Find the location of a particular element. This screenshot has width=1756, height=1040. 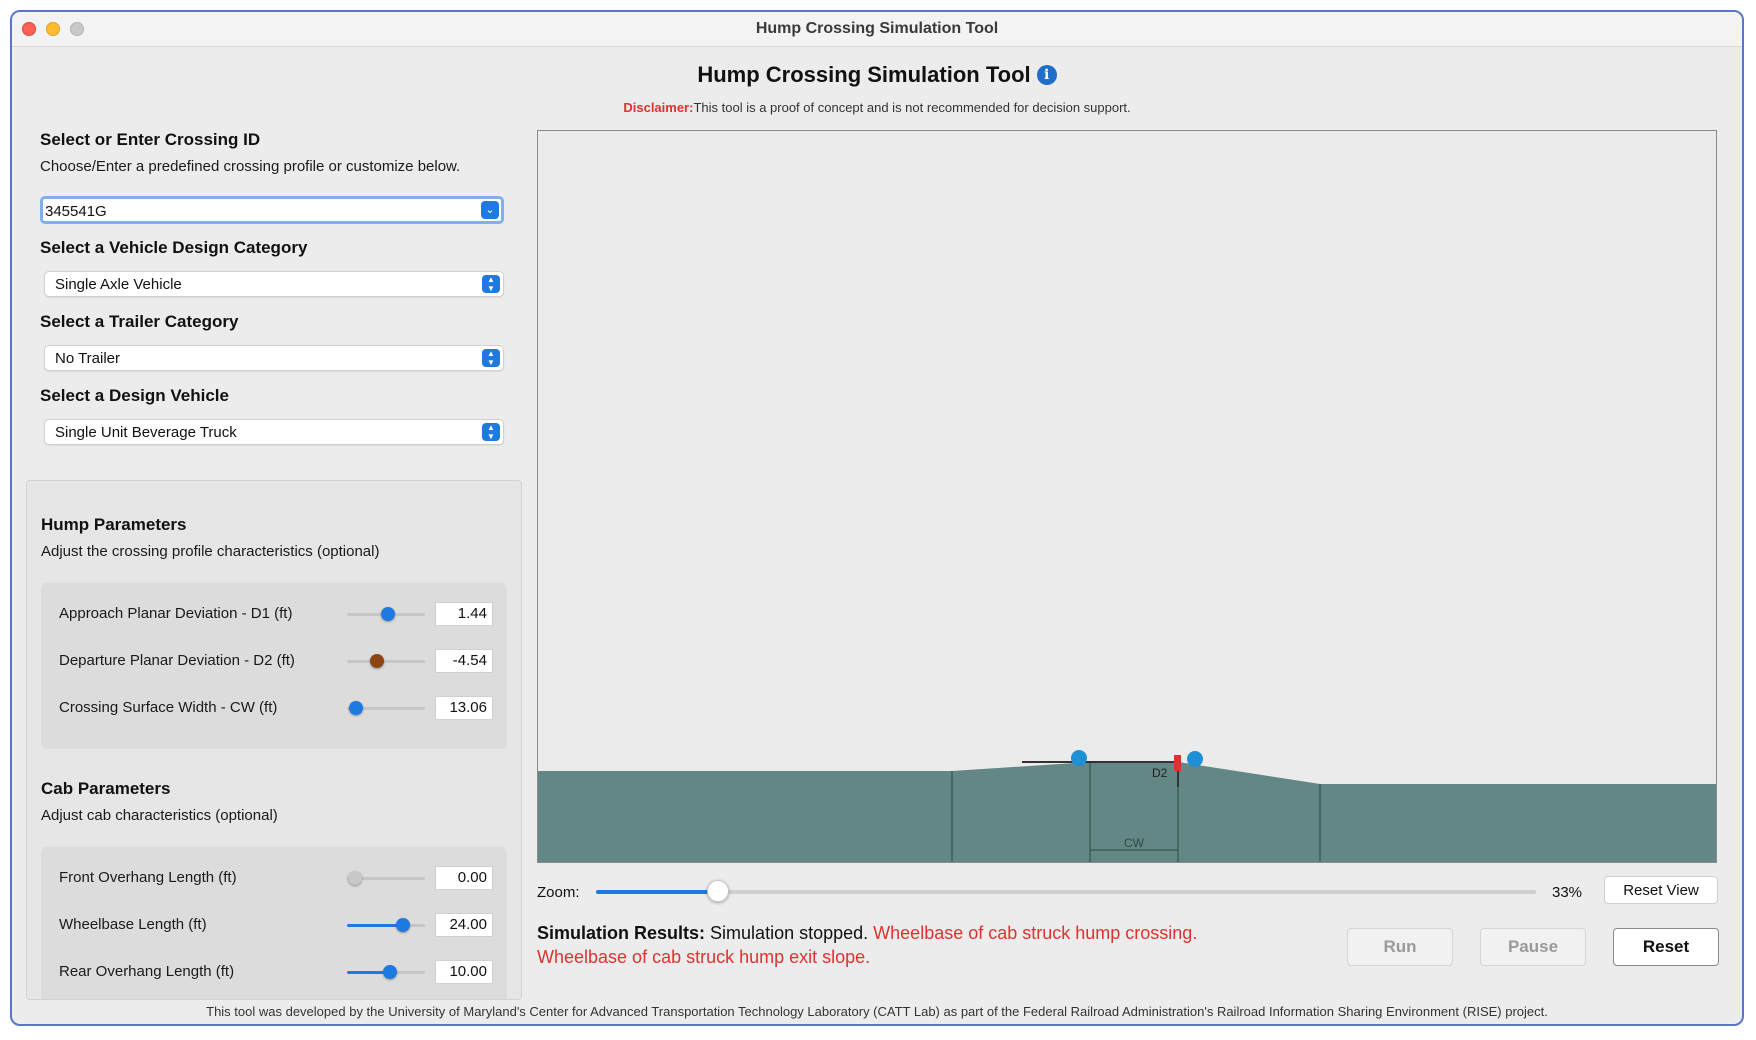

zoom-label: Zoom: is located at coordinates (558, 892).